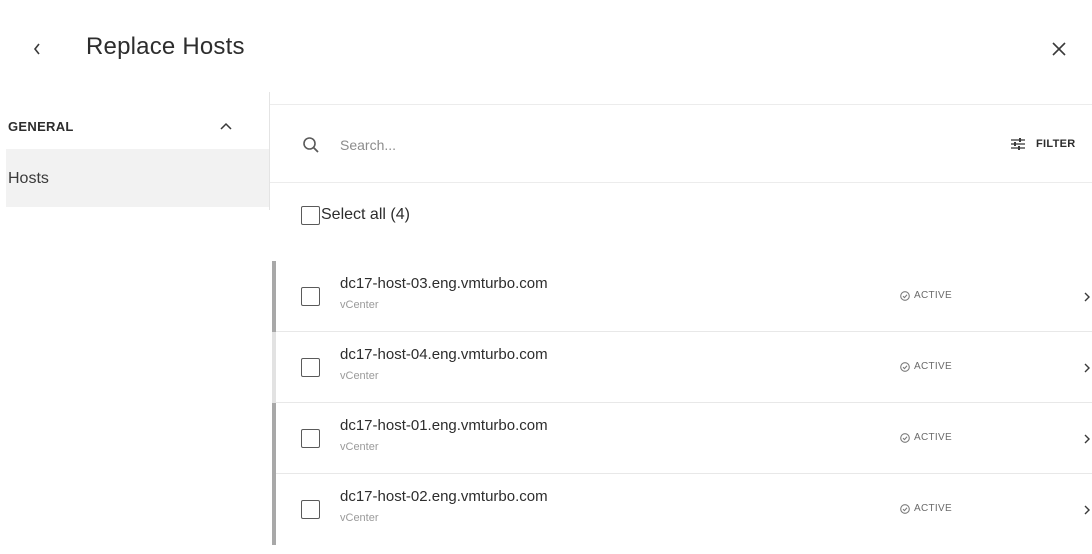 The width and height of the screenshot is (1092, 554). What do you see at coordinates (444, 354) in the screenshot?
I see `host-name: dc17-host-04.eng.vmturbo.com` at bounding box center [444, 354].